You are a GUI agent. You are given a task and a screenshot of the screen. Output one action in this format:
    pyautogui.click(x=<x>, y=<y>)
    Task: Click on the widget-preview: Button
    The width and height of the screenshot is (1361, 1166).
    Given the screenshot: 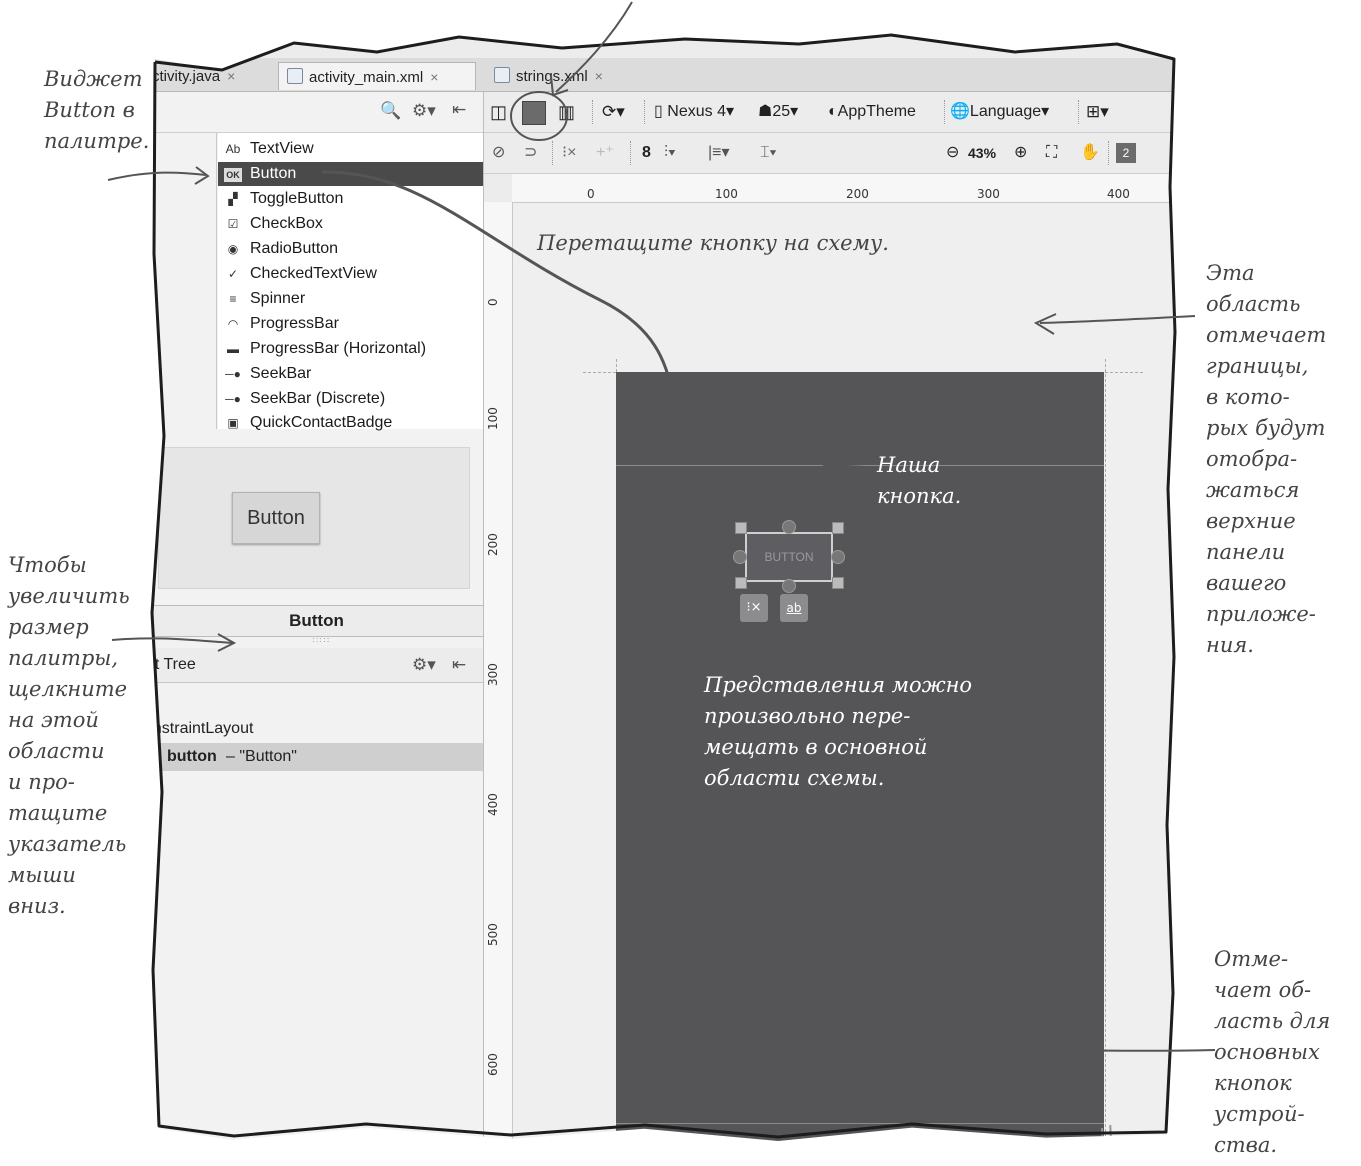 What is the action you would take?
    pyautogui.click(x=314, y=518)
    